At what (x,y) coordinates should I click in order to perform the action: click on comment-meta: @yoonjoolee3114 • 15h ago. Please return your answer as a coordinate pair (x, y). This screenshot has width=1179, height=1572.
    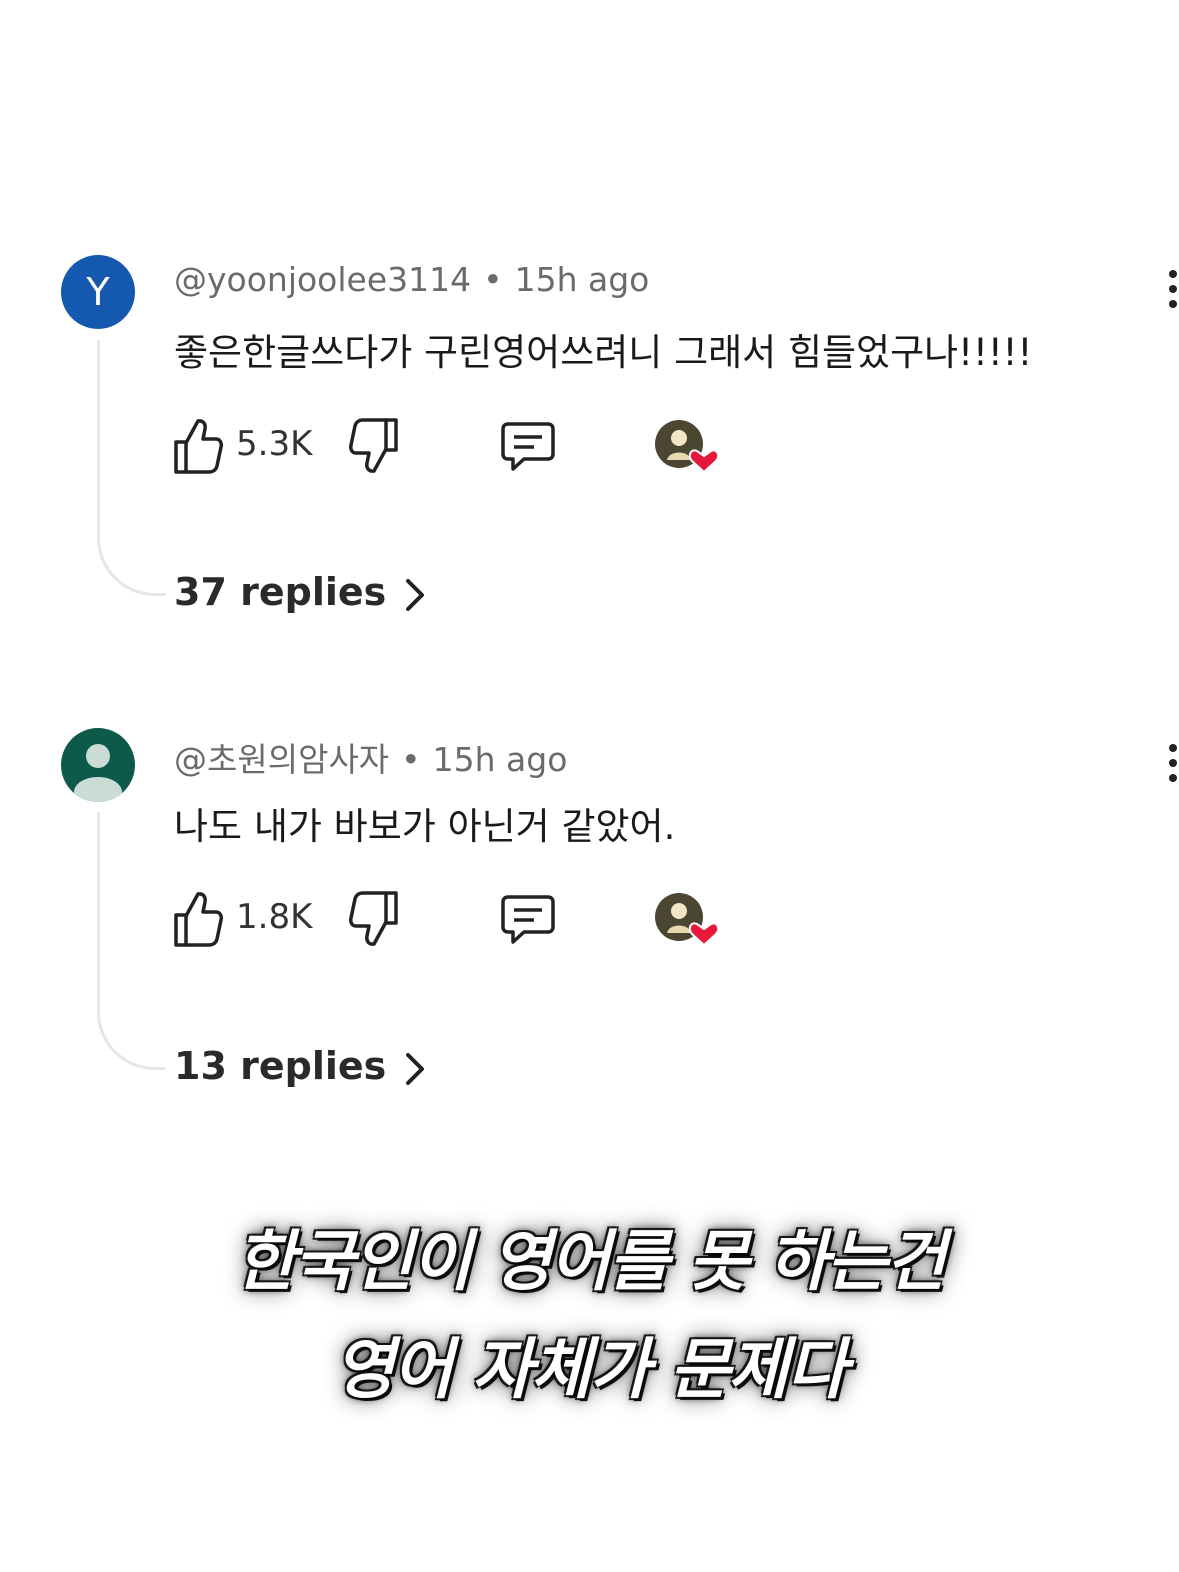
    Looking at the image, I should click on (411, 279).